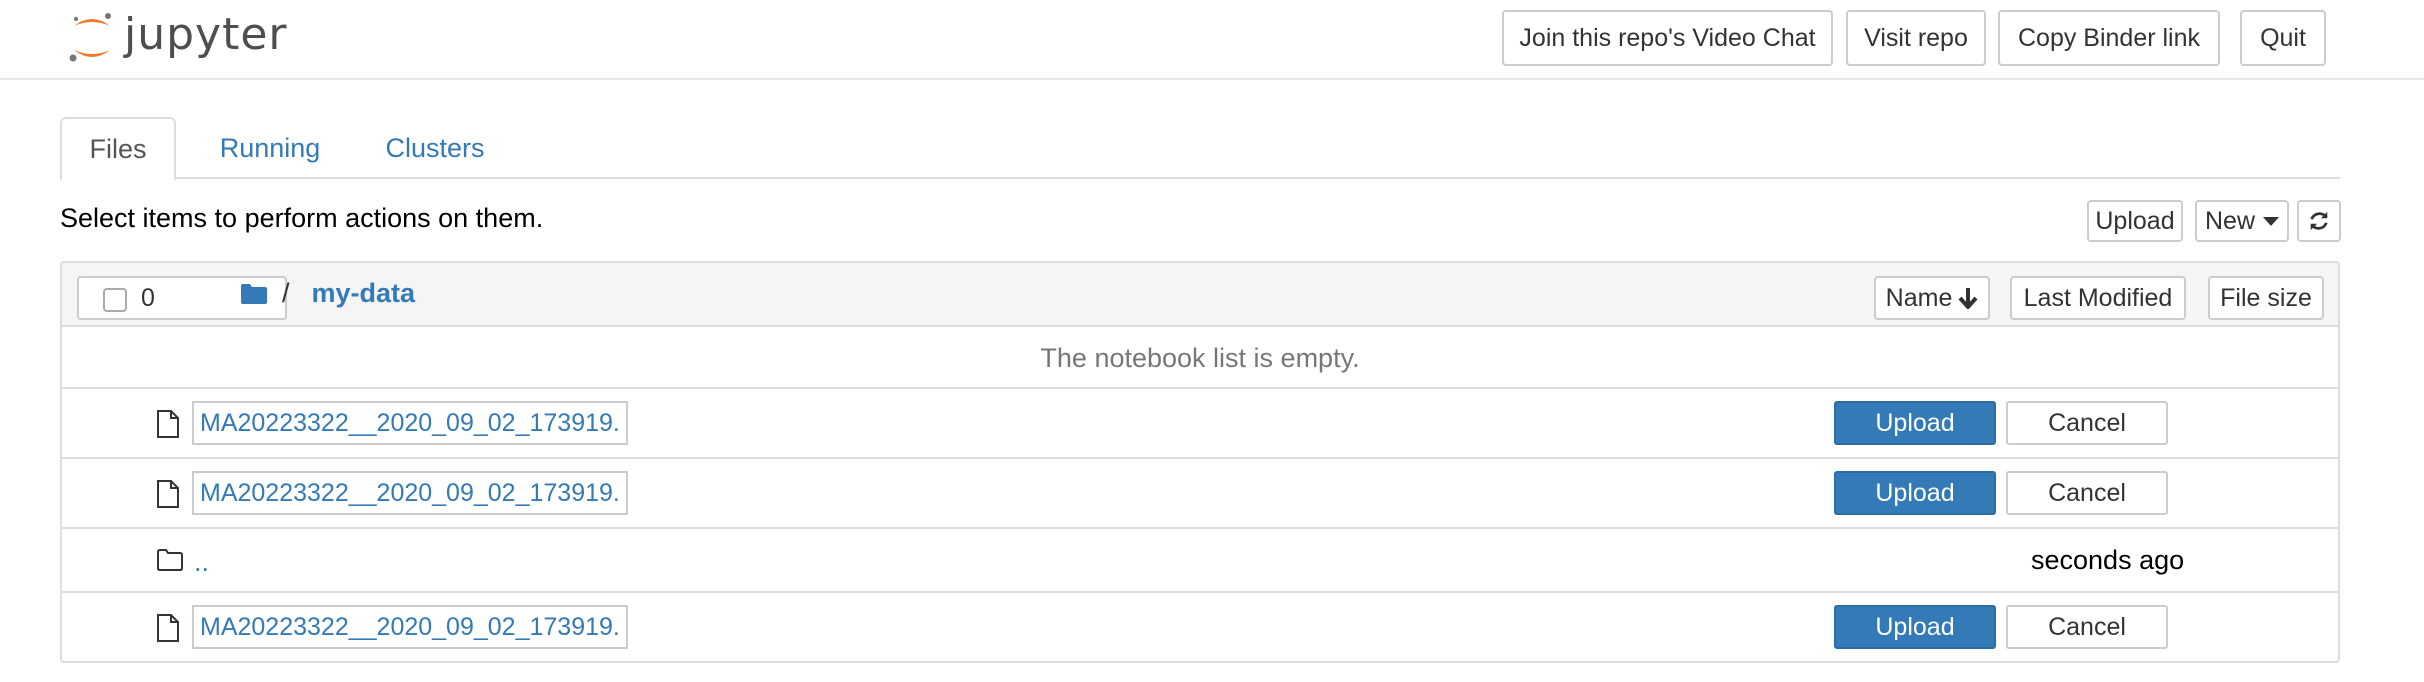 Image resolution: width=2424 pixels, height=682 pixels. Describe the element at coordinates (1667, 38) in the screenshot. I see `video-chat-button: Join this repo's Video Chat` at that location.